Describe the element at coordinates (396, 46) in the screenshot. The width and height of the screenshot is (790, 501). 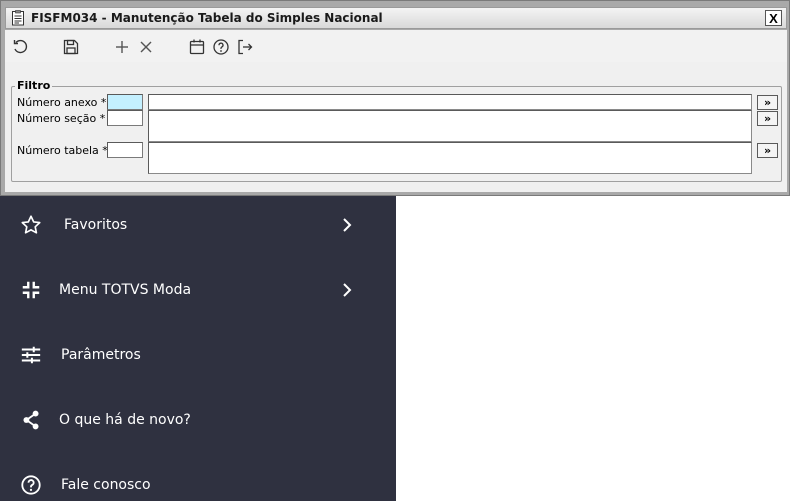
I see `toolbar` at that location.